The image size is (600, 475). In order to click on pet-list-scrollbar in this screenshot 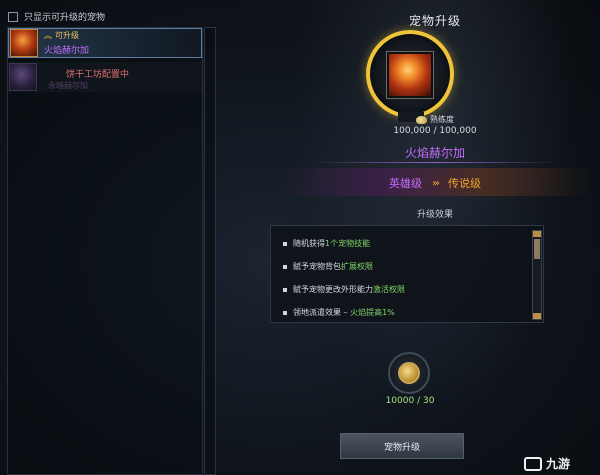, I will do `click(210, 251)`.